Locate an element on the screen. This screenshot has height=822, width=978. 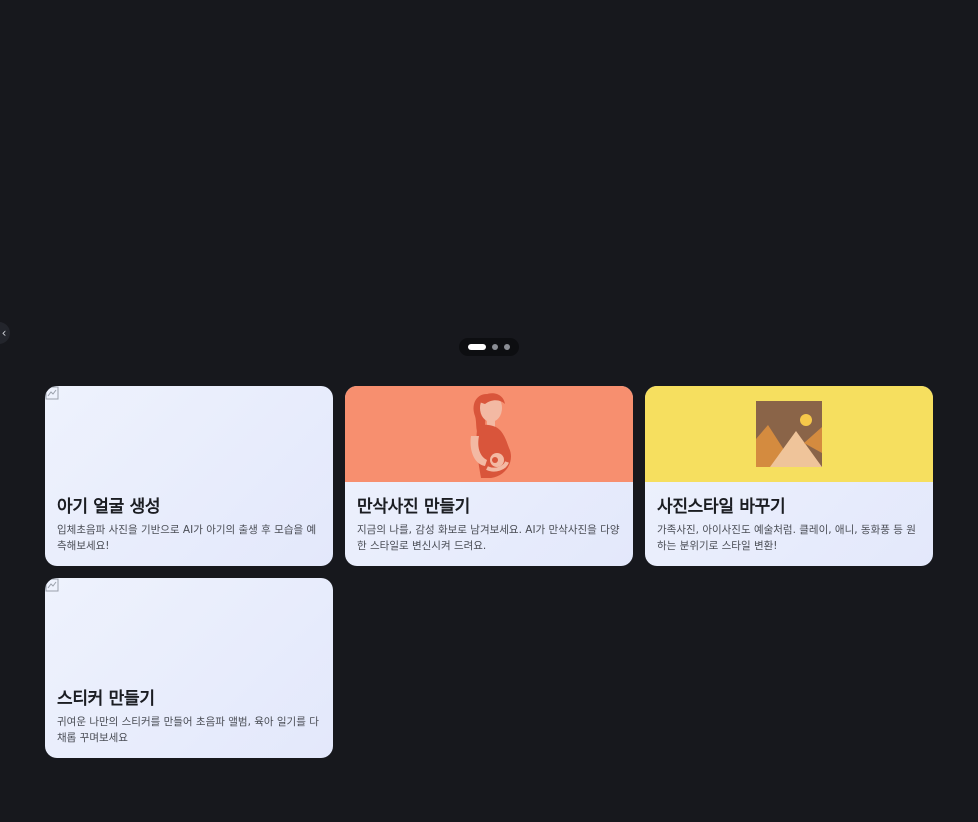
card-title: 스티커 만들기 is located at coordinates (106, 699).